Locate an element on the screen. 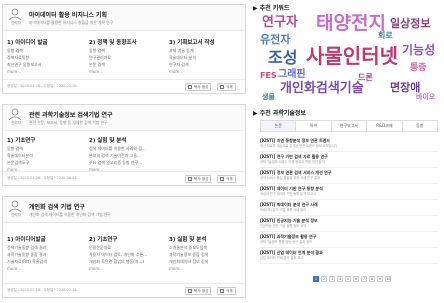 Image resolution: width=444 pixels, height=303 pixels. keyword: FES is located at coordinates (268, 76).